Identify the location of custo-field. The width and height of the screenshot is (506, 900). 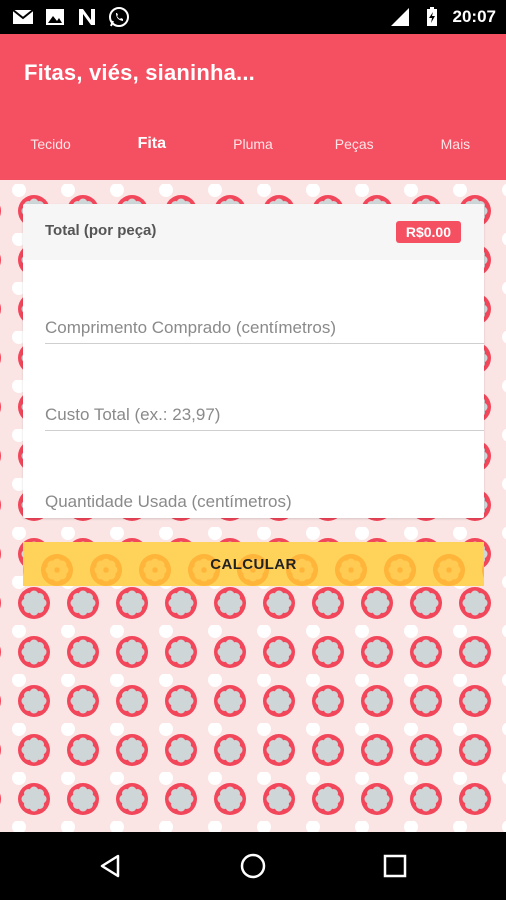
(264, 416).